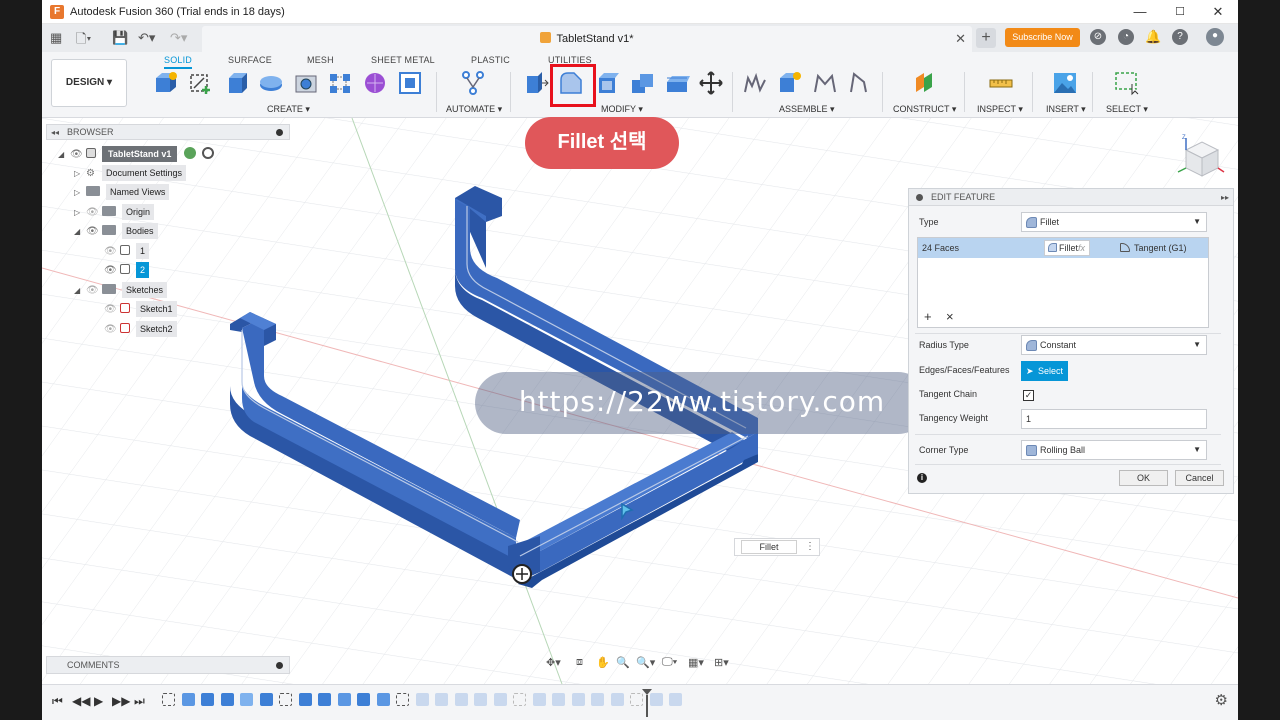 The image size is (1280, 720). I want to click on edges-select-button: ➤ Select, so click(1044, 371).